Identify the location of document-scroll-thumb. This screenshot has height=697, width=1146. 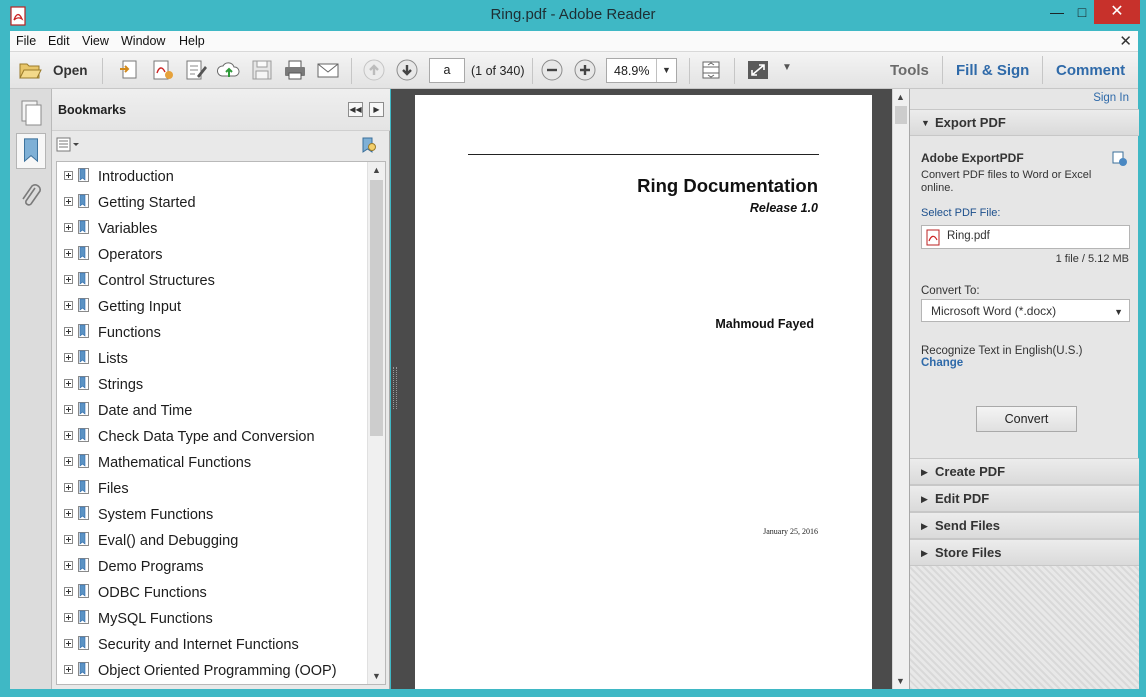
(901, 115).